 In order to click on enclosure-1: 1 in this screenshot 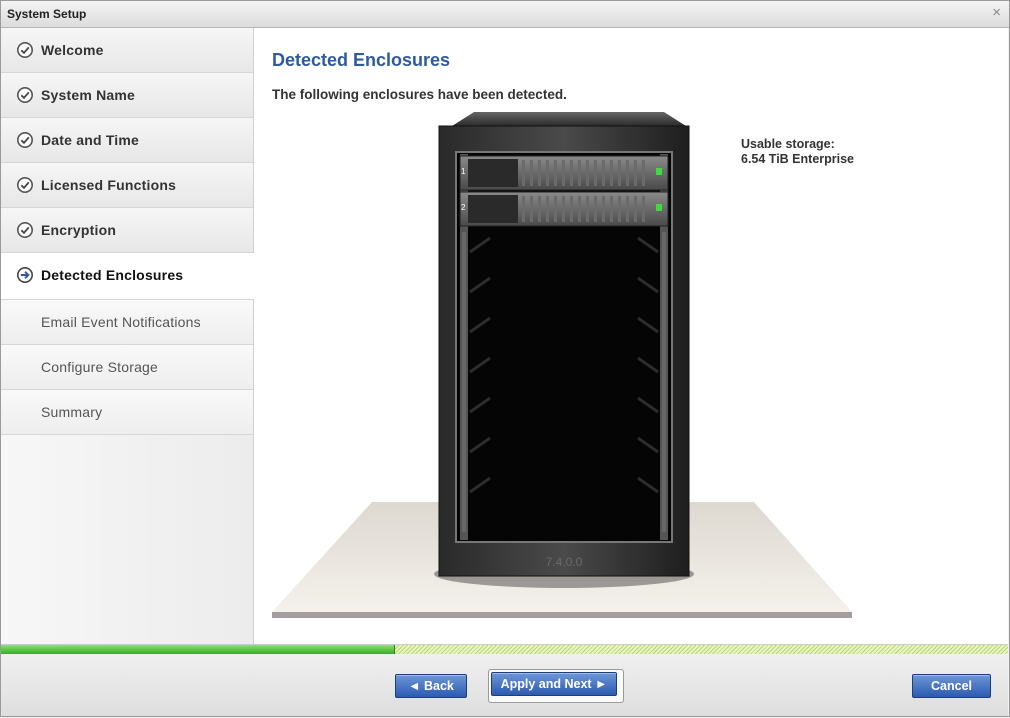, I will do `click(564, 173)`.